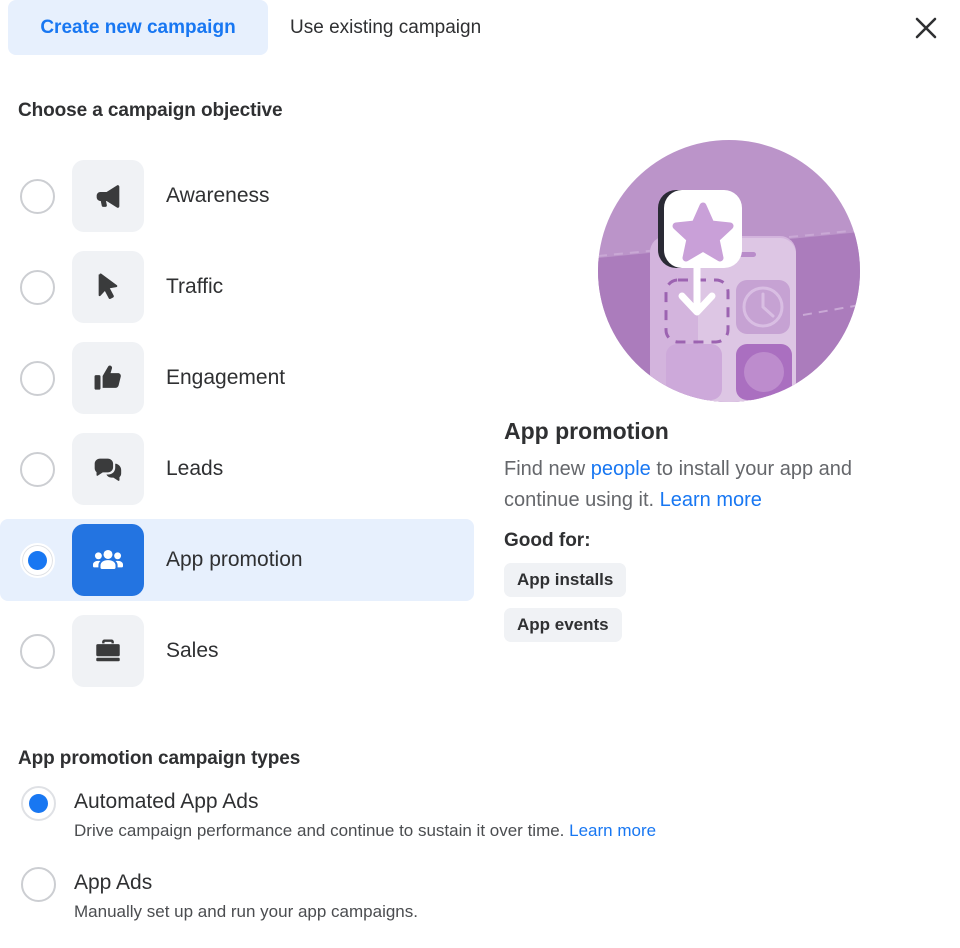  Describe the element at coordinates (586, 431) in the screenshot. I see `info-panel-title: App promotion` at that location.